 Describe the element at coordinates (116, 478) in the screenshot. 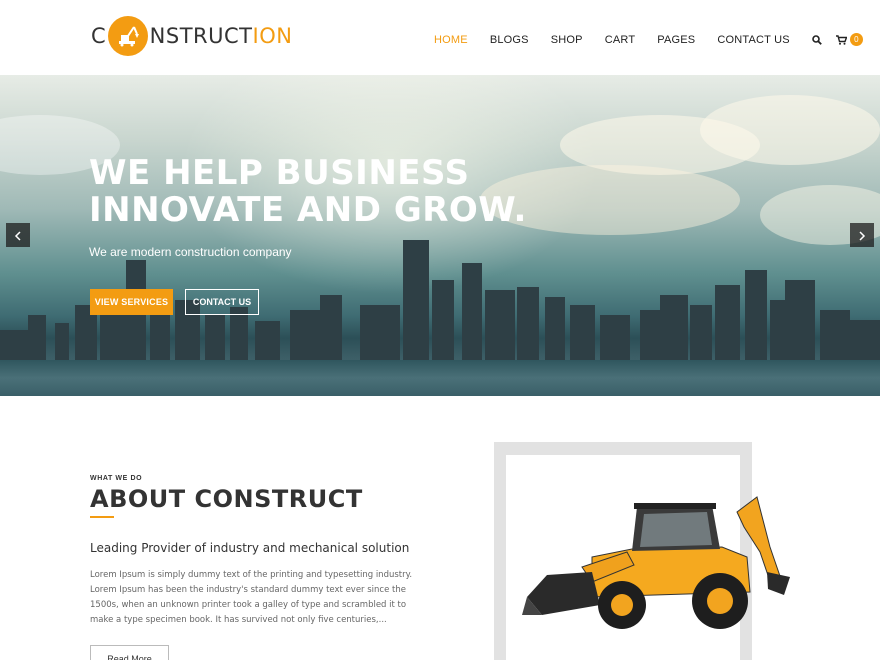

I see `about-eyebrow: WHAT WE DO` at that location.